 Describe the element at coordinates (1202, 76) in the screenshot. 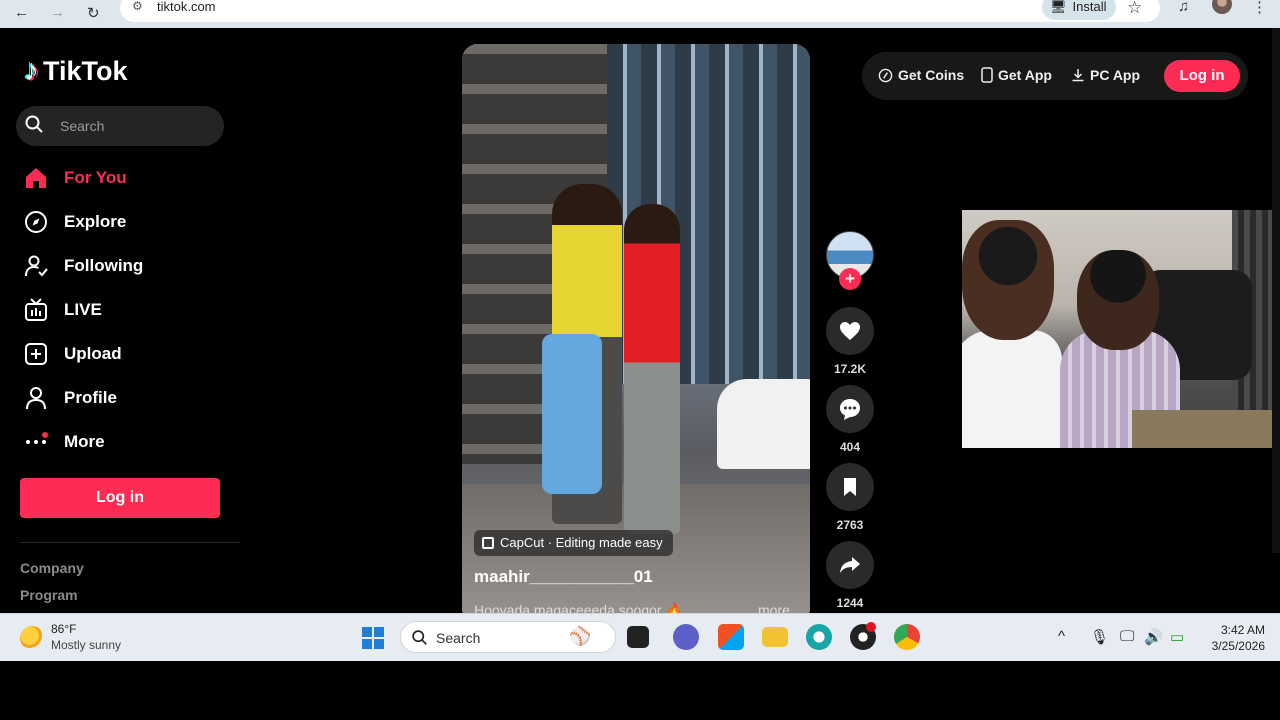

I see `top-login-button: Log in` at that location.